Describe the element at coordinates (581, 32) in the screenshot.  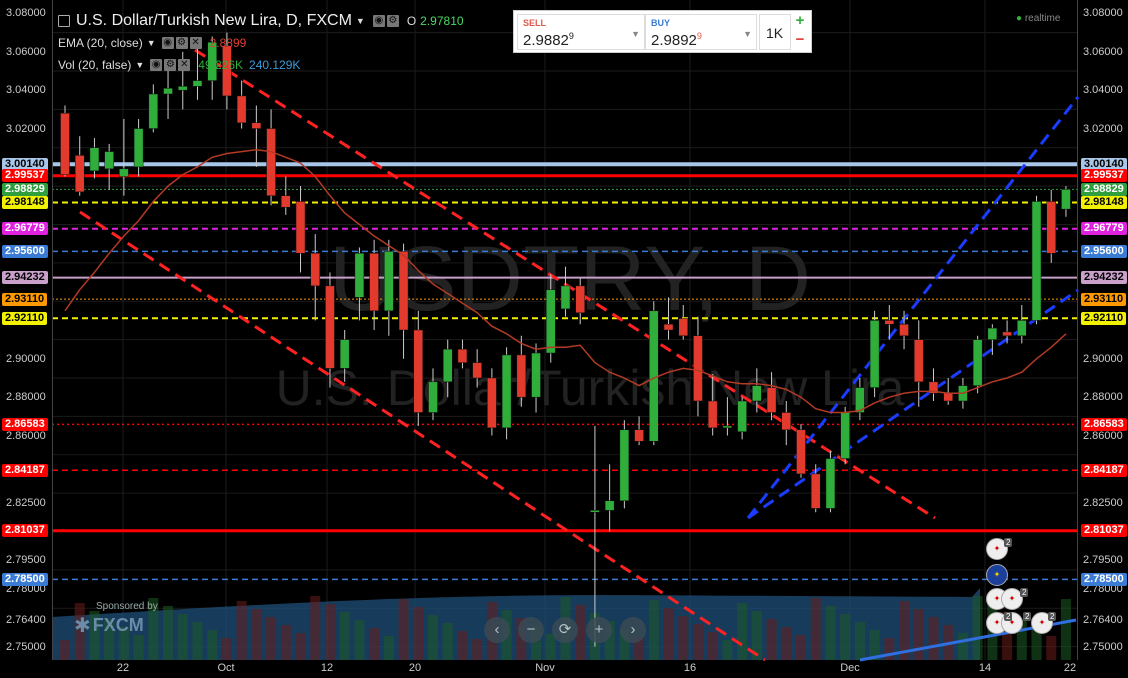
I see `sell-button: SELL 2.98829 ▼` at that location.